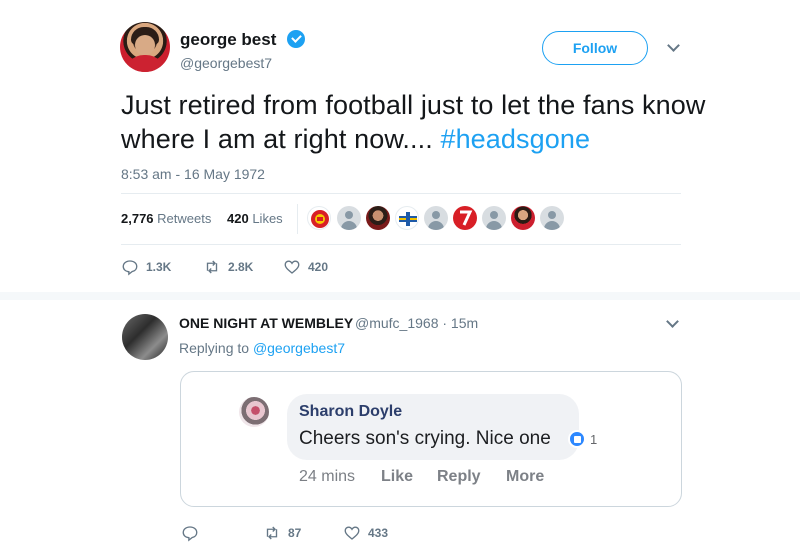 The height and width of the screenshot is (552, 800). I want to click on tweet-timestamp: 8:53 am - 16 May 1972, so click(193, 174).